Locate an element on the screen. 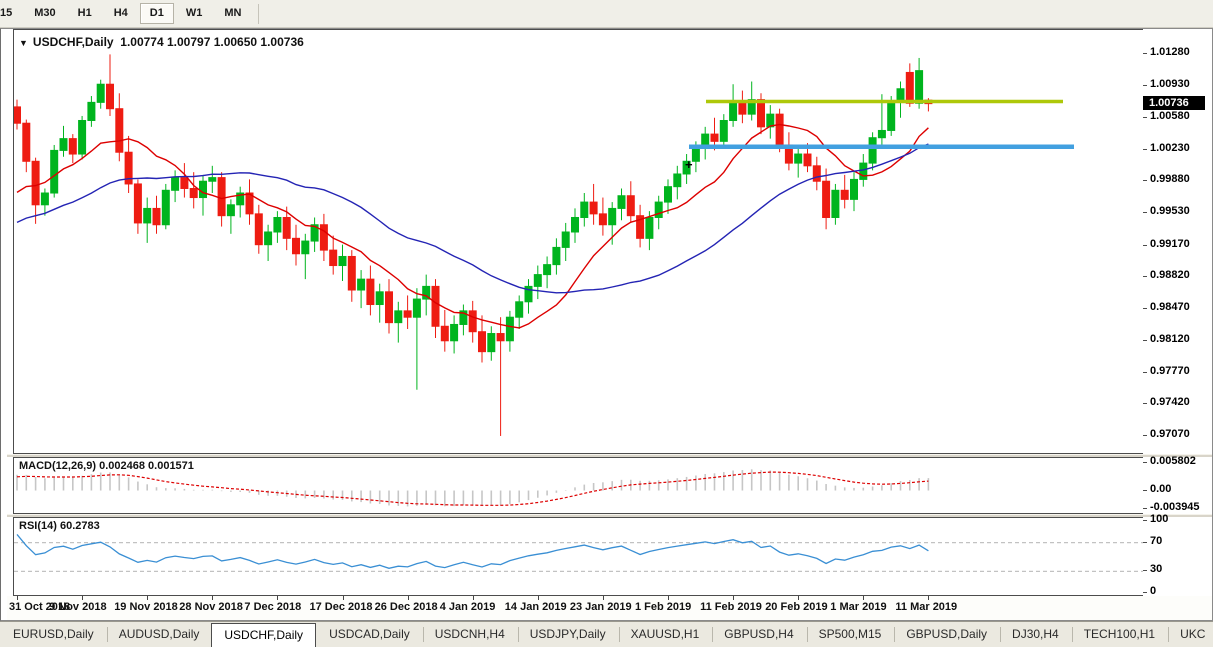 This screenshot has height=647, width=1213. macd-axis-tick-label: -0.003945 is located at coordinates (1175, 507).